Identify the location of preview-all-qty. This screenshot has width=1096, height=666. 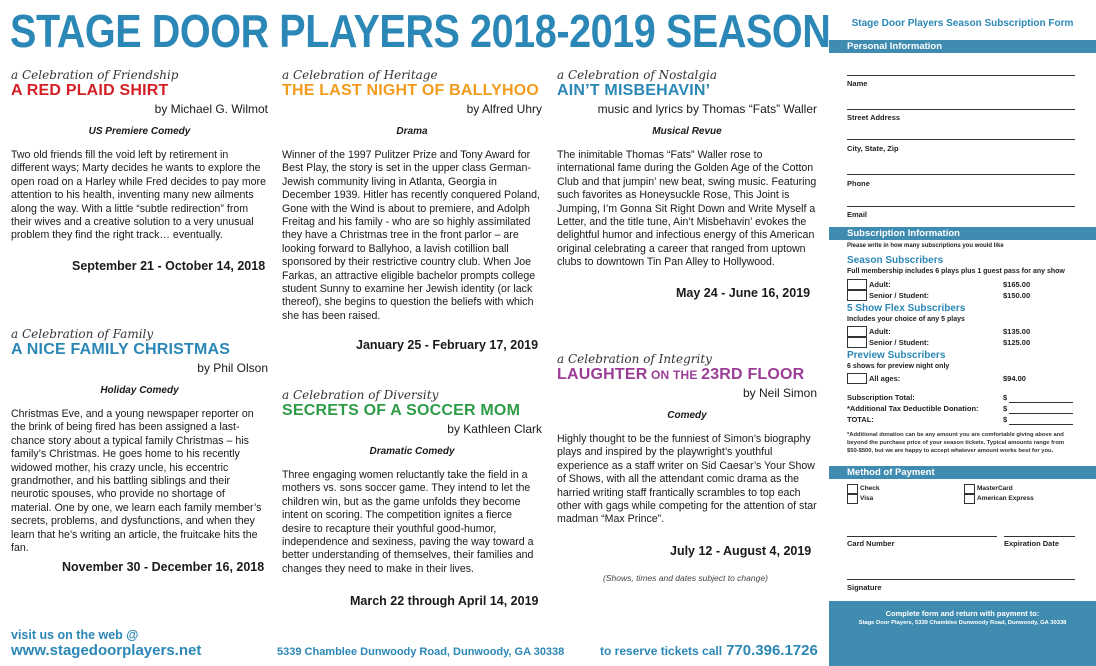
(857, 378).